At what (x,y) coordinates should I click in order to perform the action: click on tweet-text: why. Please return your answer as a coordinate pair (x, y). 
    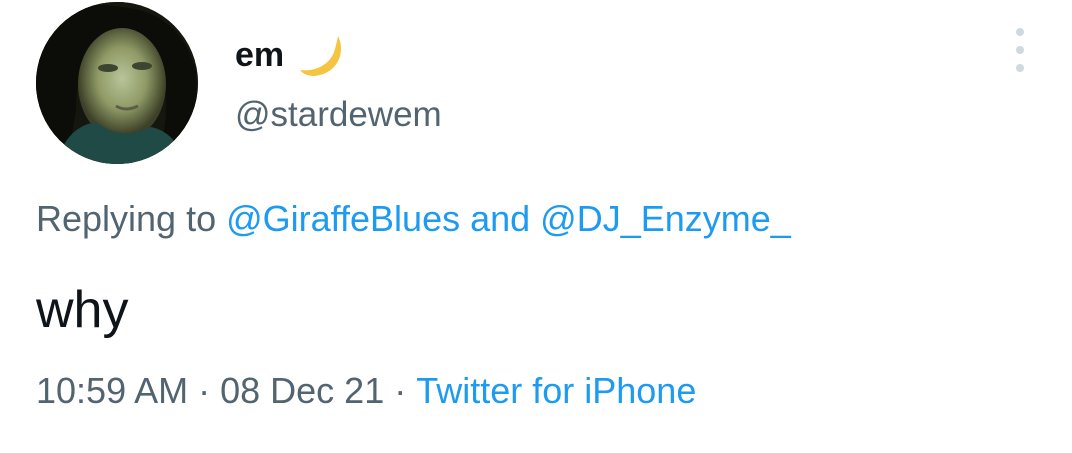
    Looking at the image, I should click on (82, 310).